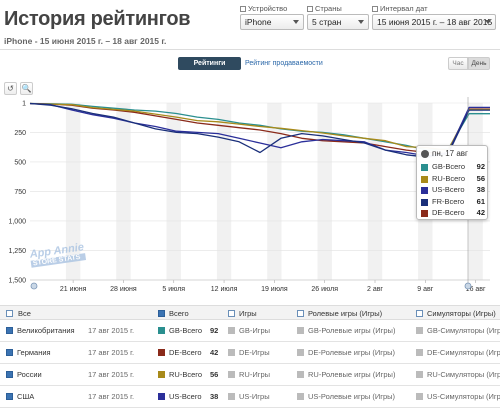  Describe the element at coordinates (338, 22) in the screenshot. I see `countries-select: 5 стран` at that location.